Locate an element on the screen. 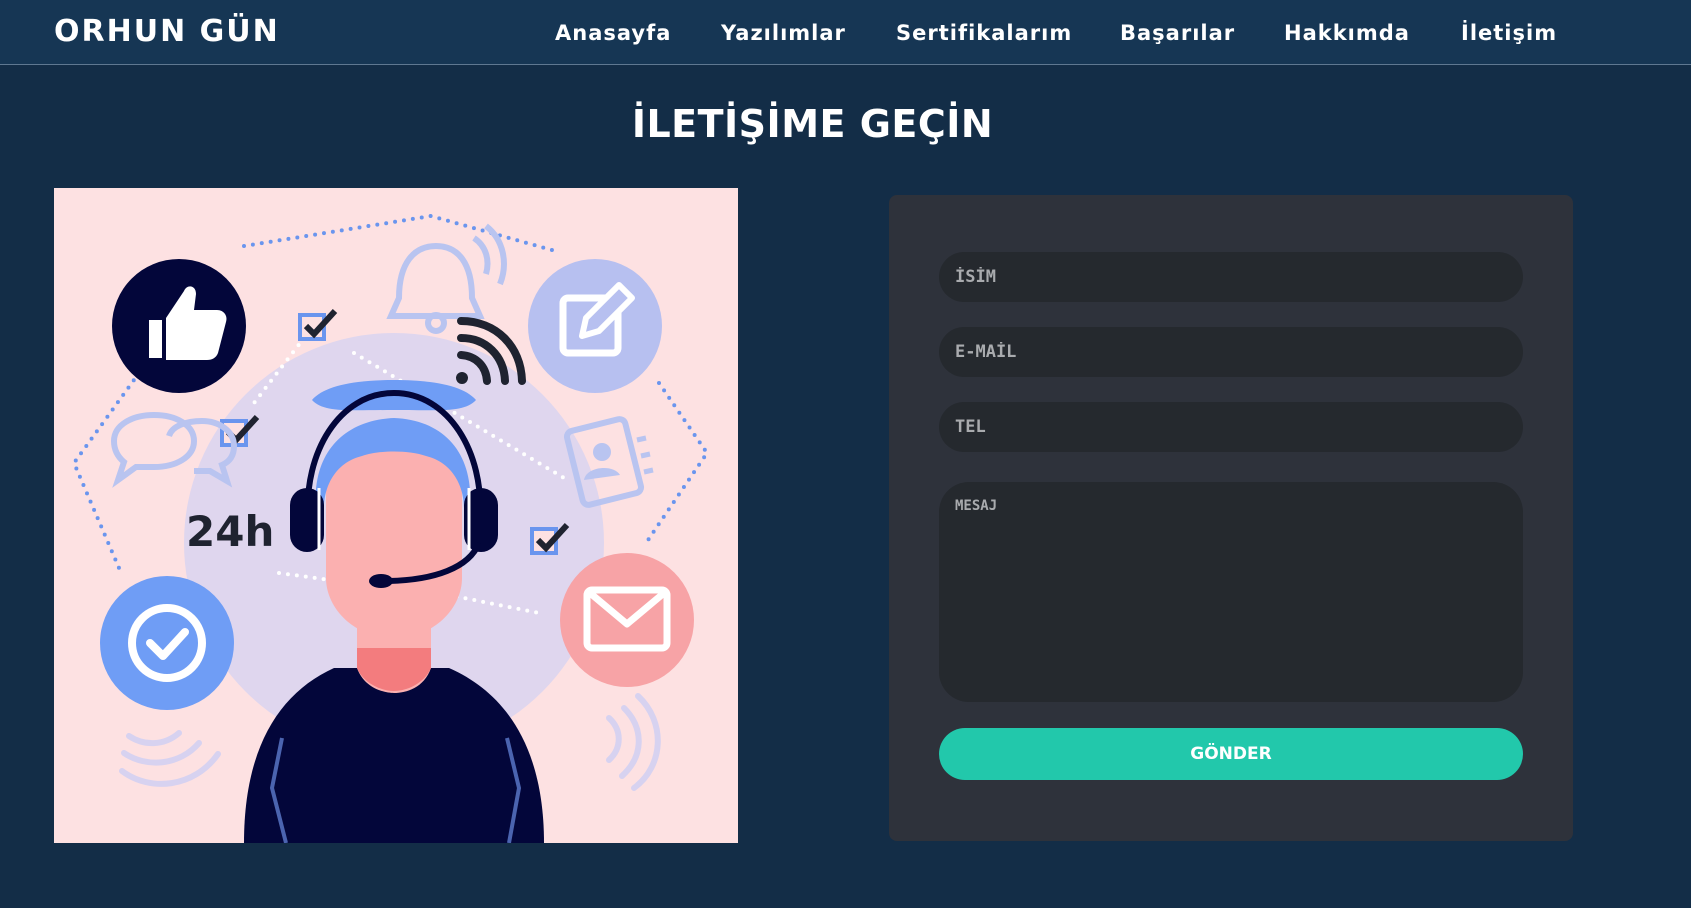  checkbox-icon is located at coordinates (318, 324).